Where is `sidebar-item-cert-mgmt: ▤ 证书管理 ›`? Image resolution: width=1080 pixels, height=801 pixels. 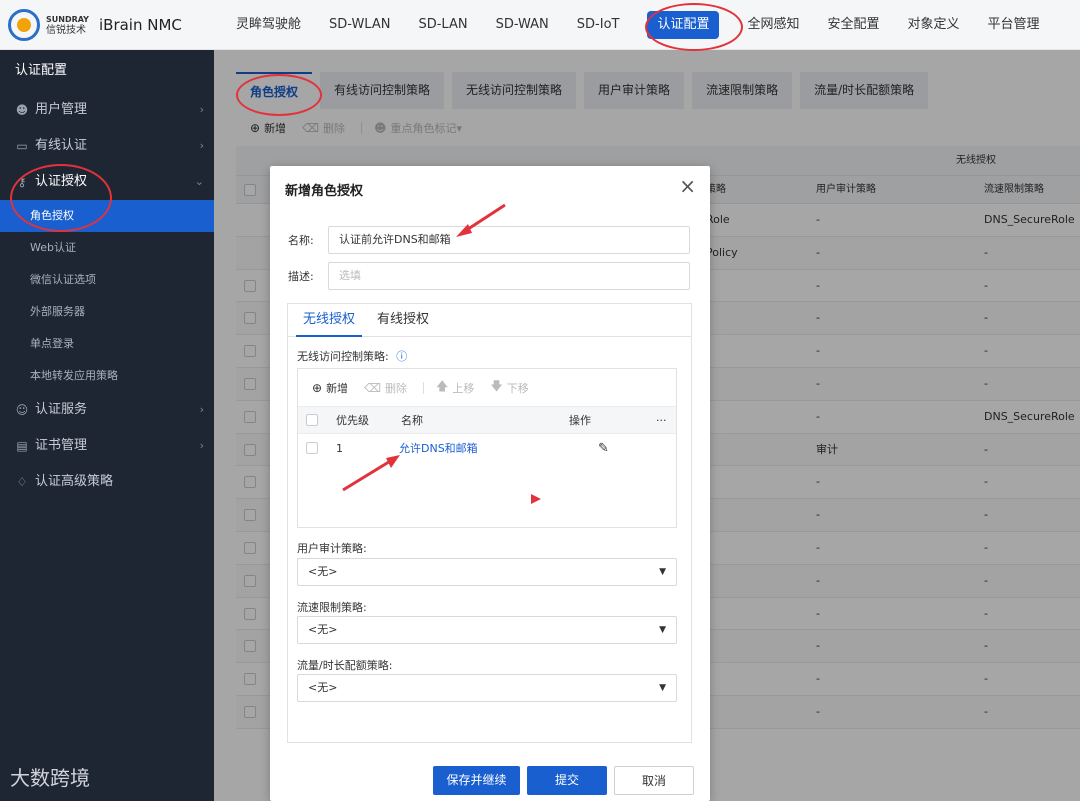 sidebar-item-cert-mgmt: ▤ 证书管理 › is located at coordinates (107, 446).